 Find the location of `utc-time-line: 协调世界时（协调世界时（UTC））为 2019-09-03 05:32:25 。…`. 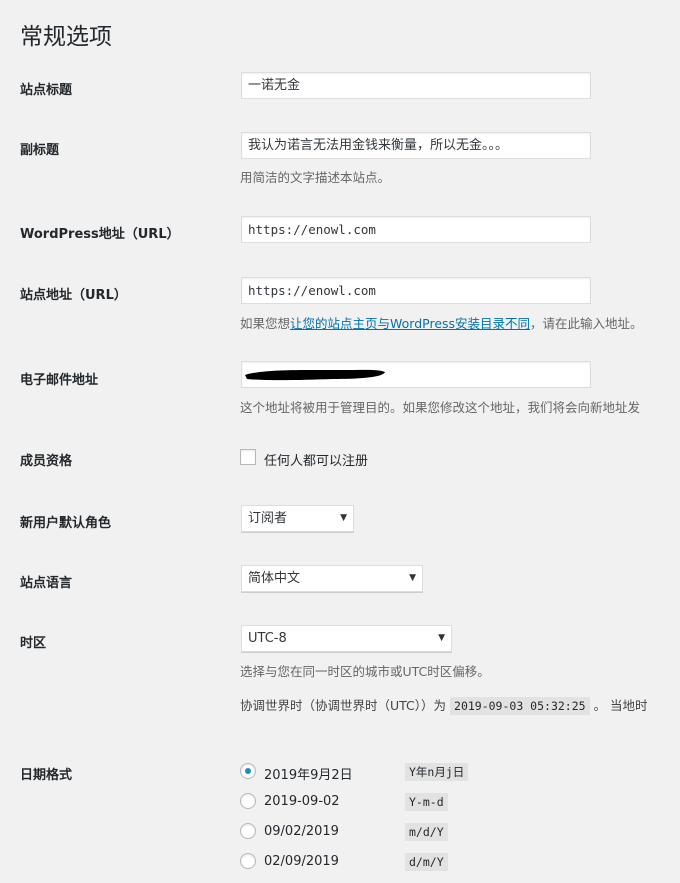

utc-time-line: 协调世界时（协调世界时（UTC））为 2019-09-03 05:32:25 。… is located at coordinates (444, 705).